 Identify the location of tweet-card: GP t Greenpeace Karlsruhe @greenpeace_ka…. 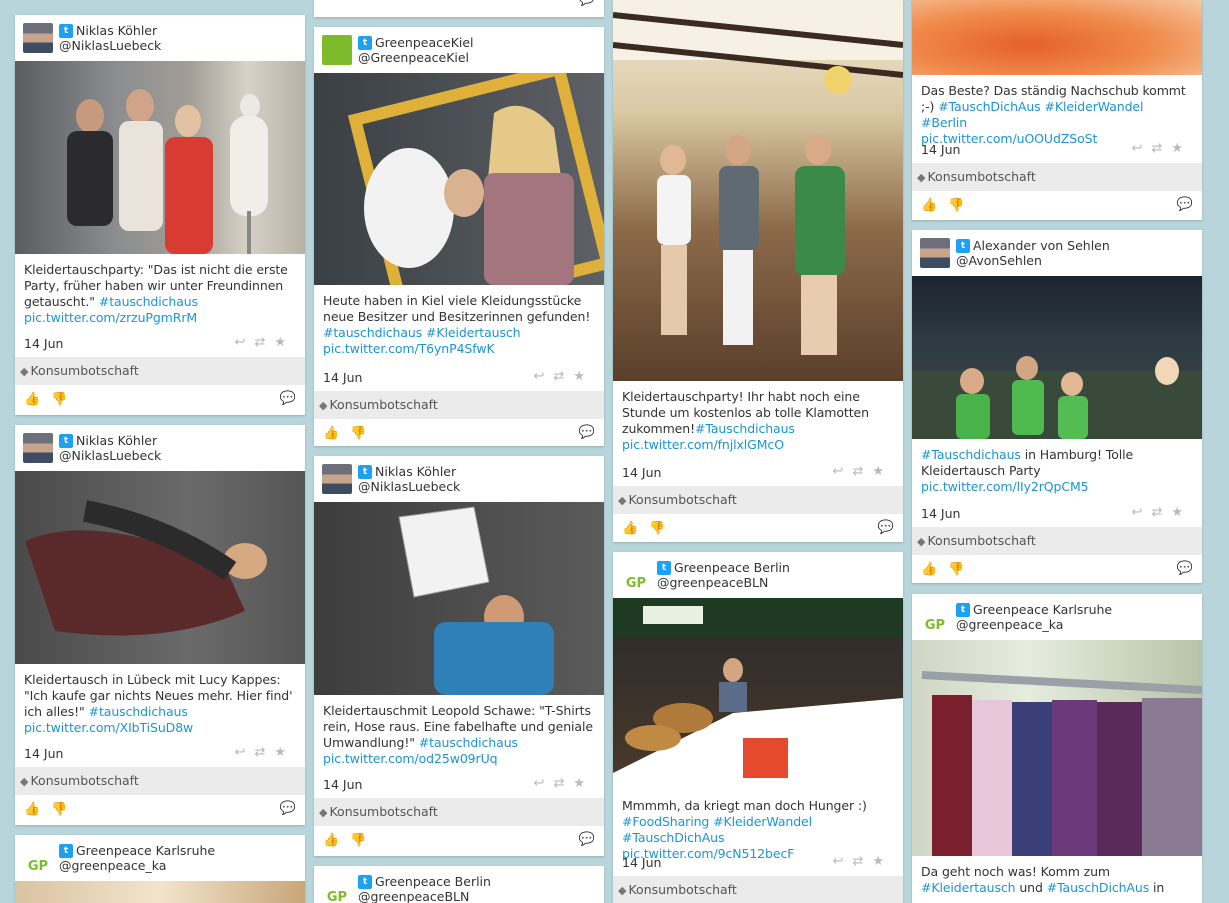
(1057, 748).